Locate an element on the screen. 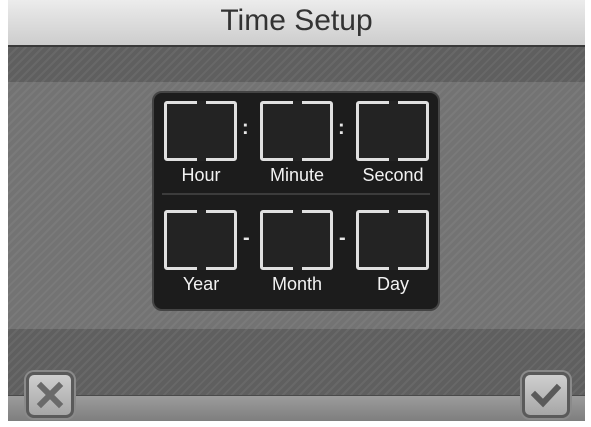 This screenshot has height=427, width=591. second-label: Second is located at coordinates (393, 175).